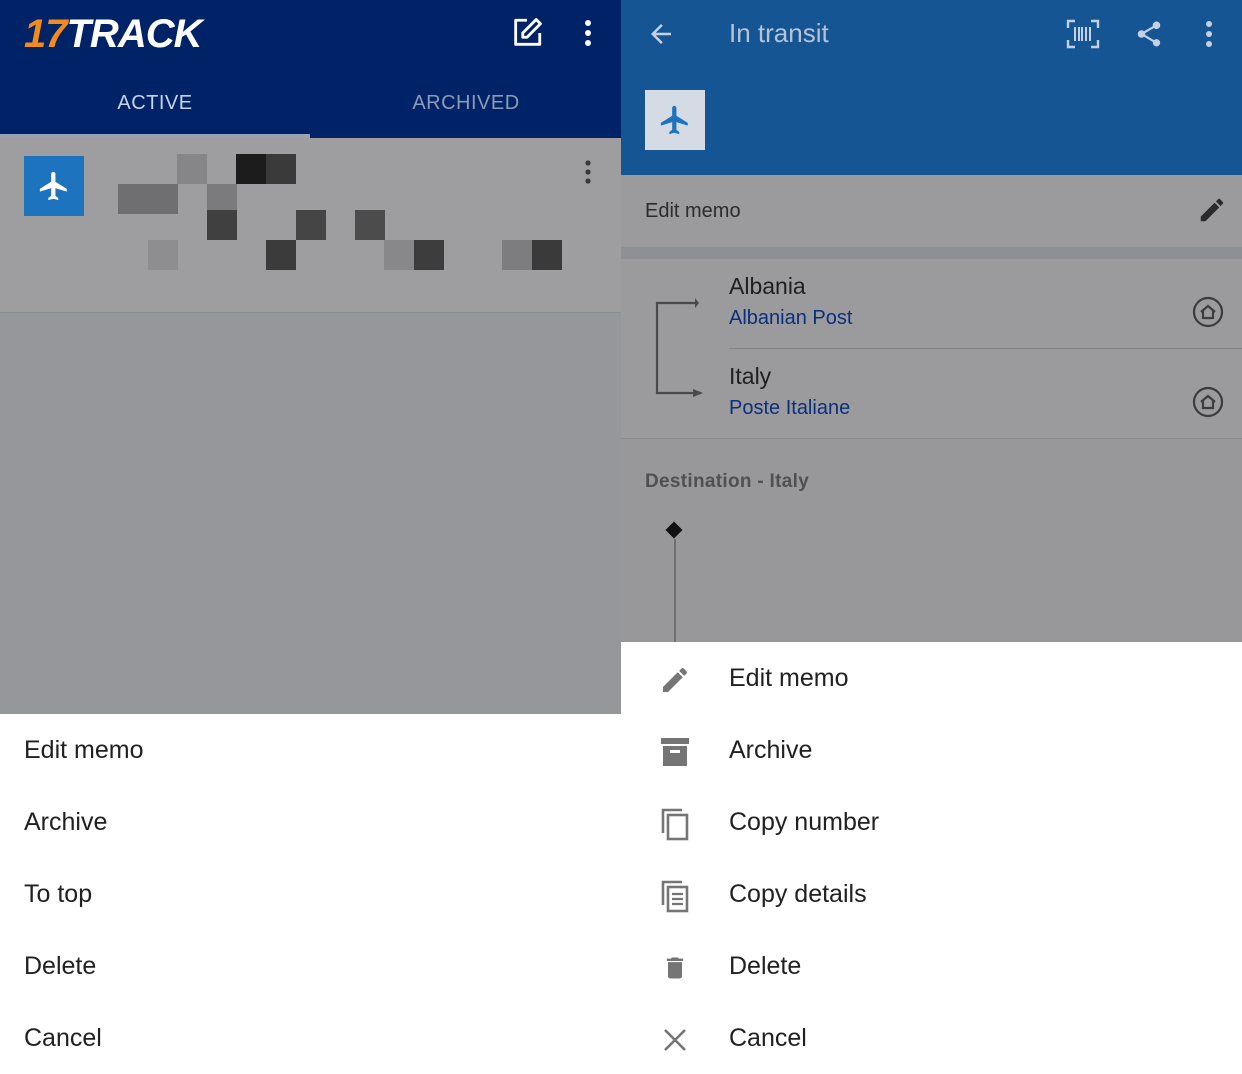 Image resolution: width=1242 pixels, height=1074 pixels. Describe the element at coordinates (155, 103) in the screenshot. I see `tab-active: ACTIVE` at that location.